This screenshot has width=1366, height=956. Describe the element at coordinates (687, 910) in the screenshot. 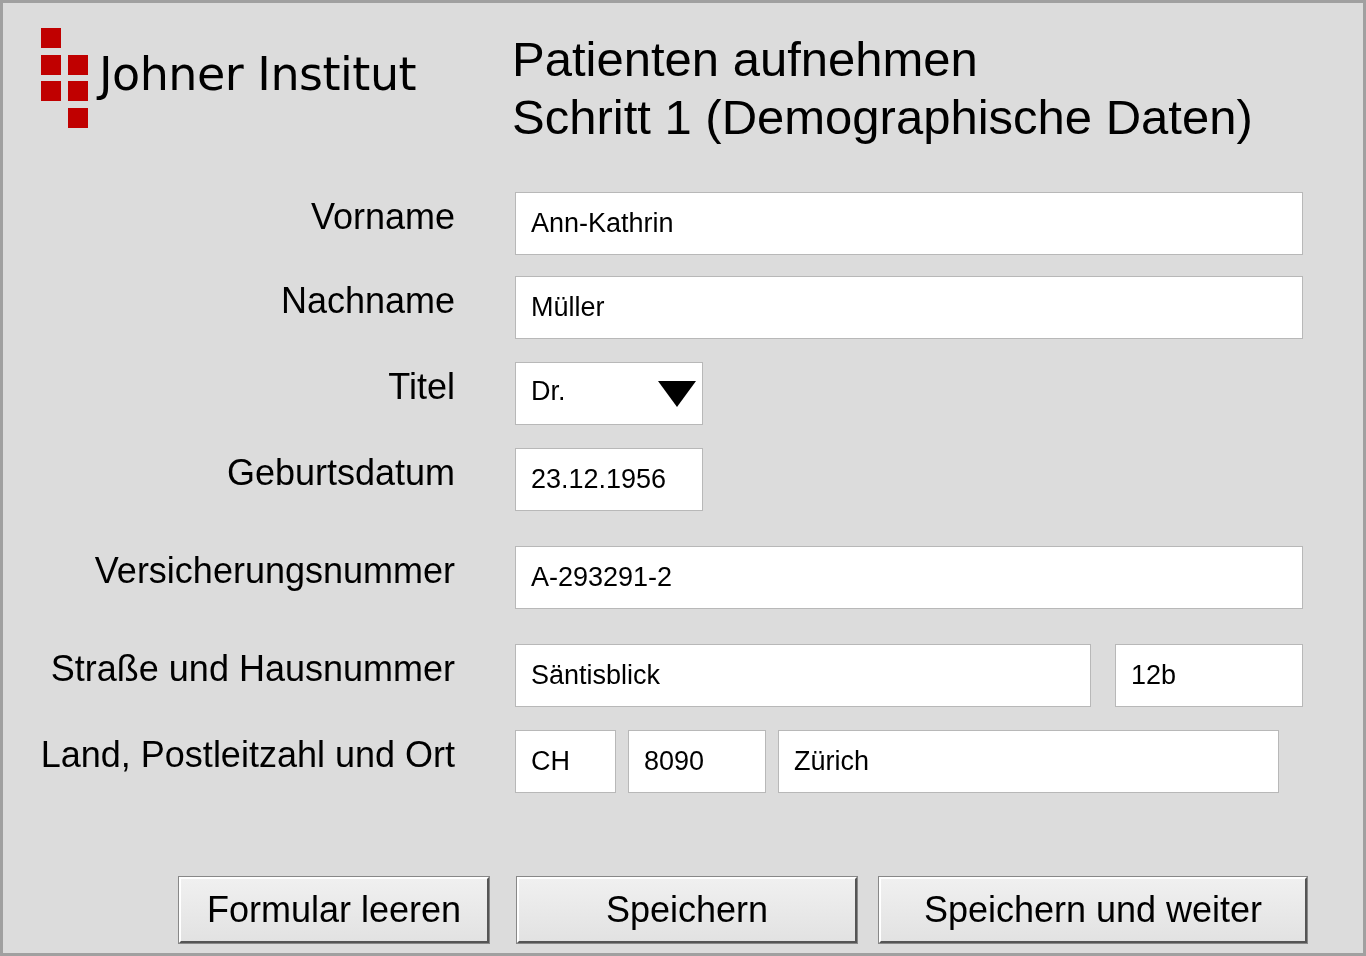

I see `form-button: Speichern` at that location.